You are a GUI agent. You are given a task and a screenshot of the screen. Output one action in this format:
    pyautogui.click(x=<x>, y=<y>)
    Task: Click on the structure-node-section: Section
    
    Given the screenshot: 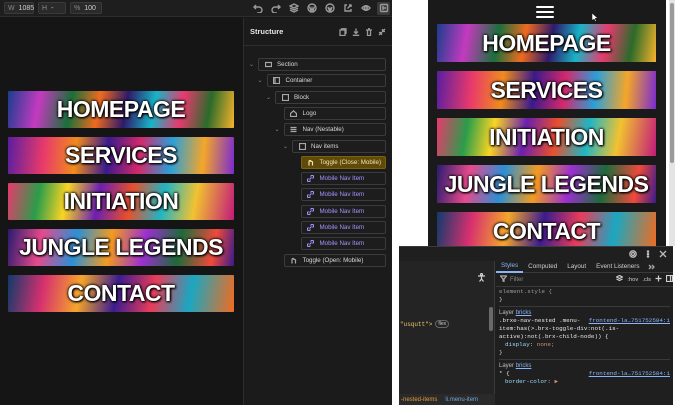 What is the action you would take?
    pyautogui.click(x=322, y=64)
    